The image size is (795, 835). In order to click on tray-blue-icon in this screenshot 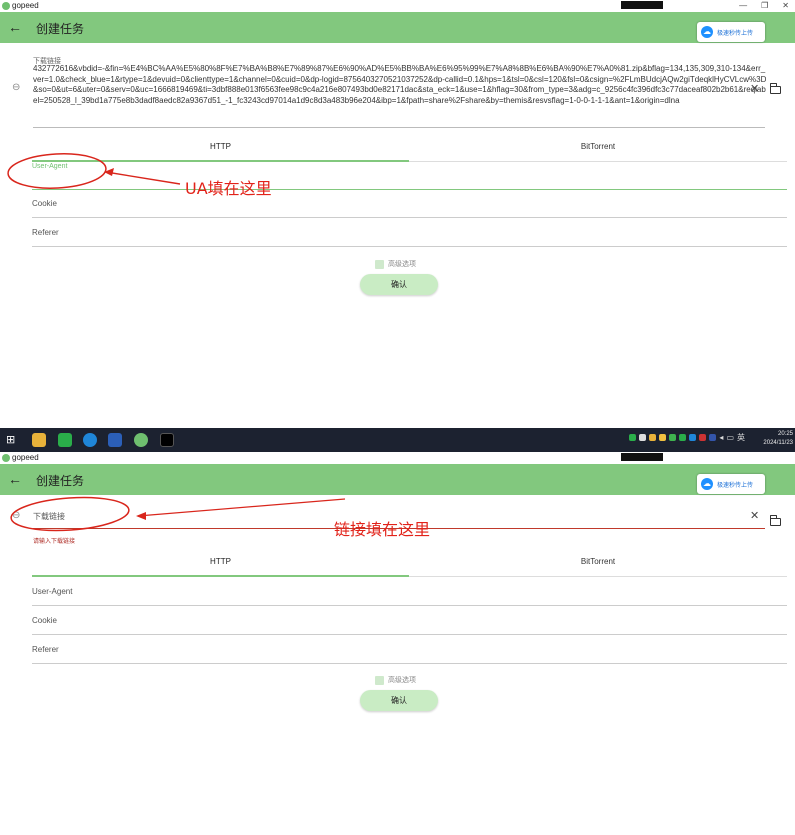, I will do `click(693, 437)`.